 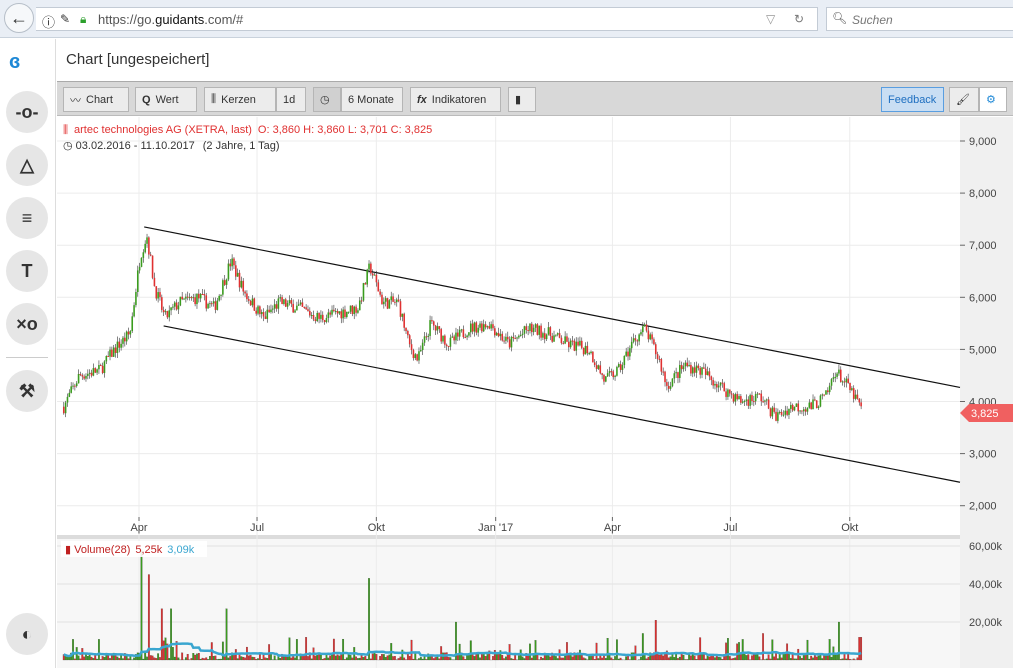 I want to click on bookmark-icon: ▮, so click(x=522, y=99).